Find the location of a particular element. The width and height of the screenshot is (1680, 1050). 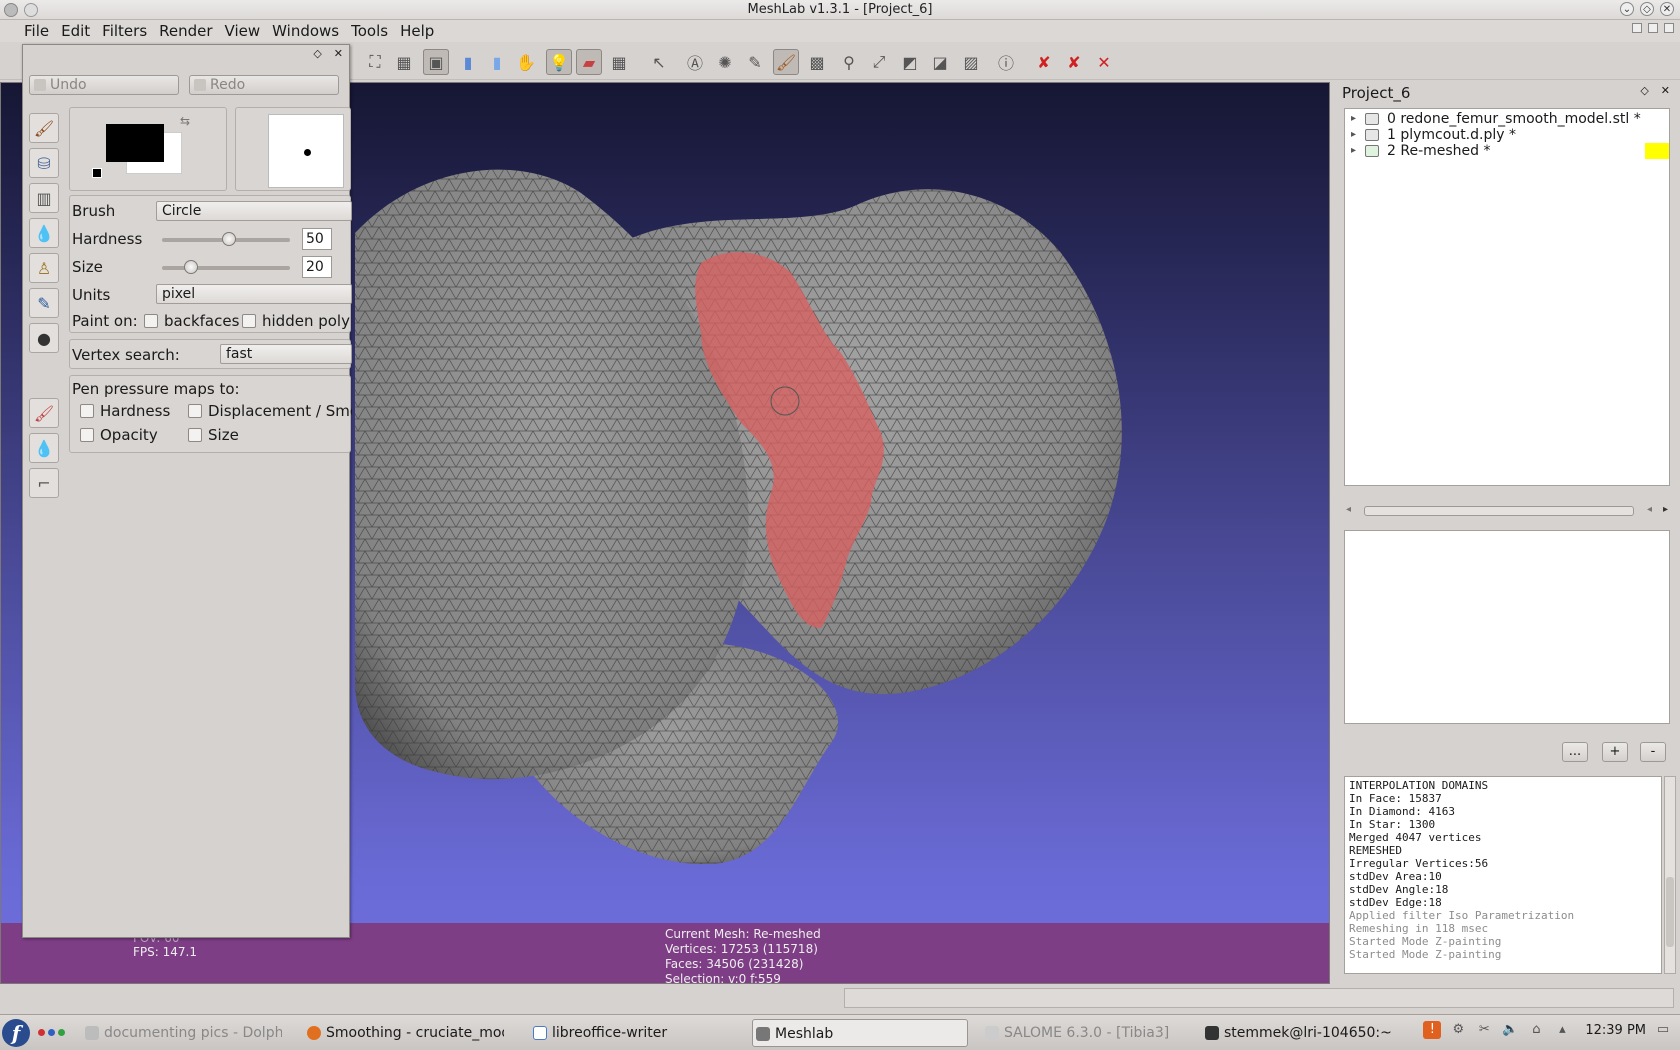

layer-row-selected: ▸ 2 Re-meshed * is located at coordinates (1507, 151).